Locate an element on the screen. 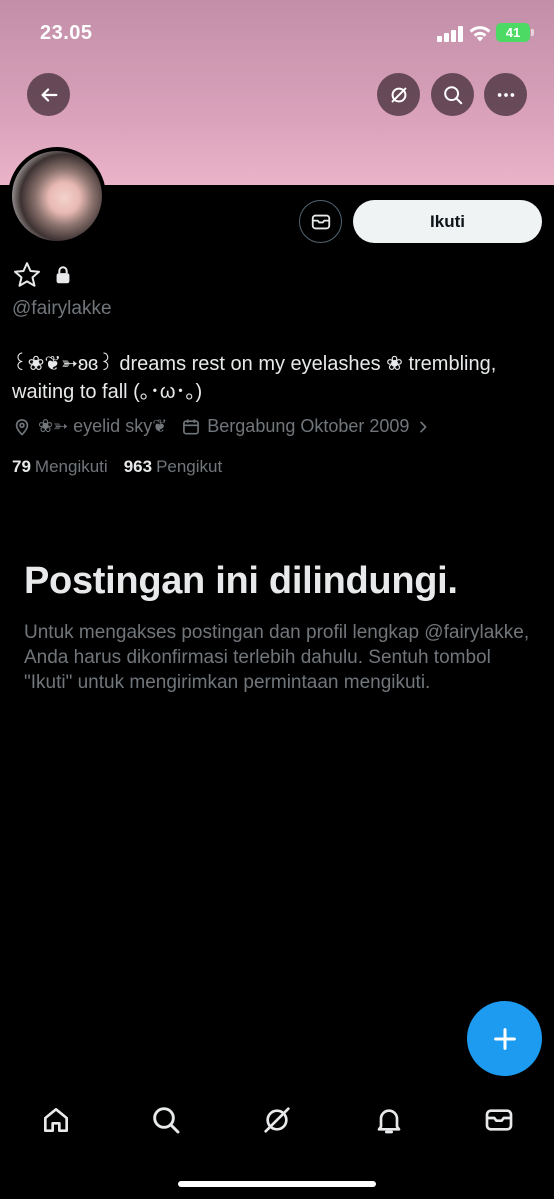 Image resolution: width=554 pixels, height=1199 pixels. followers-count: 963 is located at coordinates (138, 466).